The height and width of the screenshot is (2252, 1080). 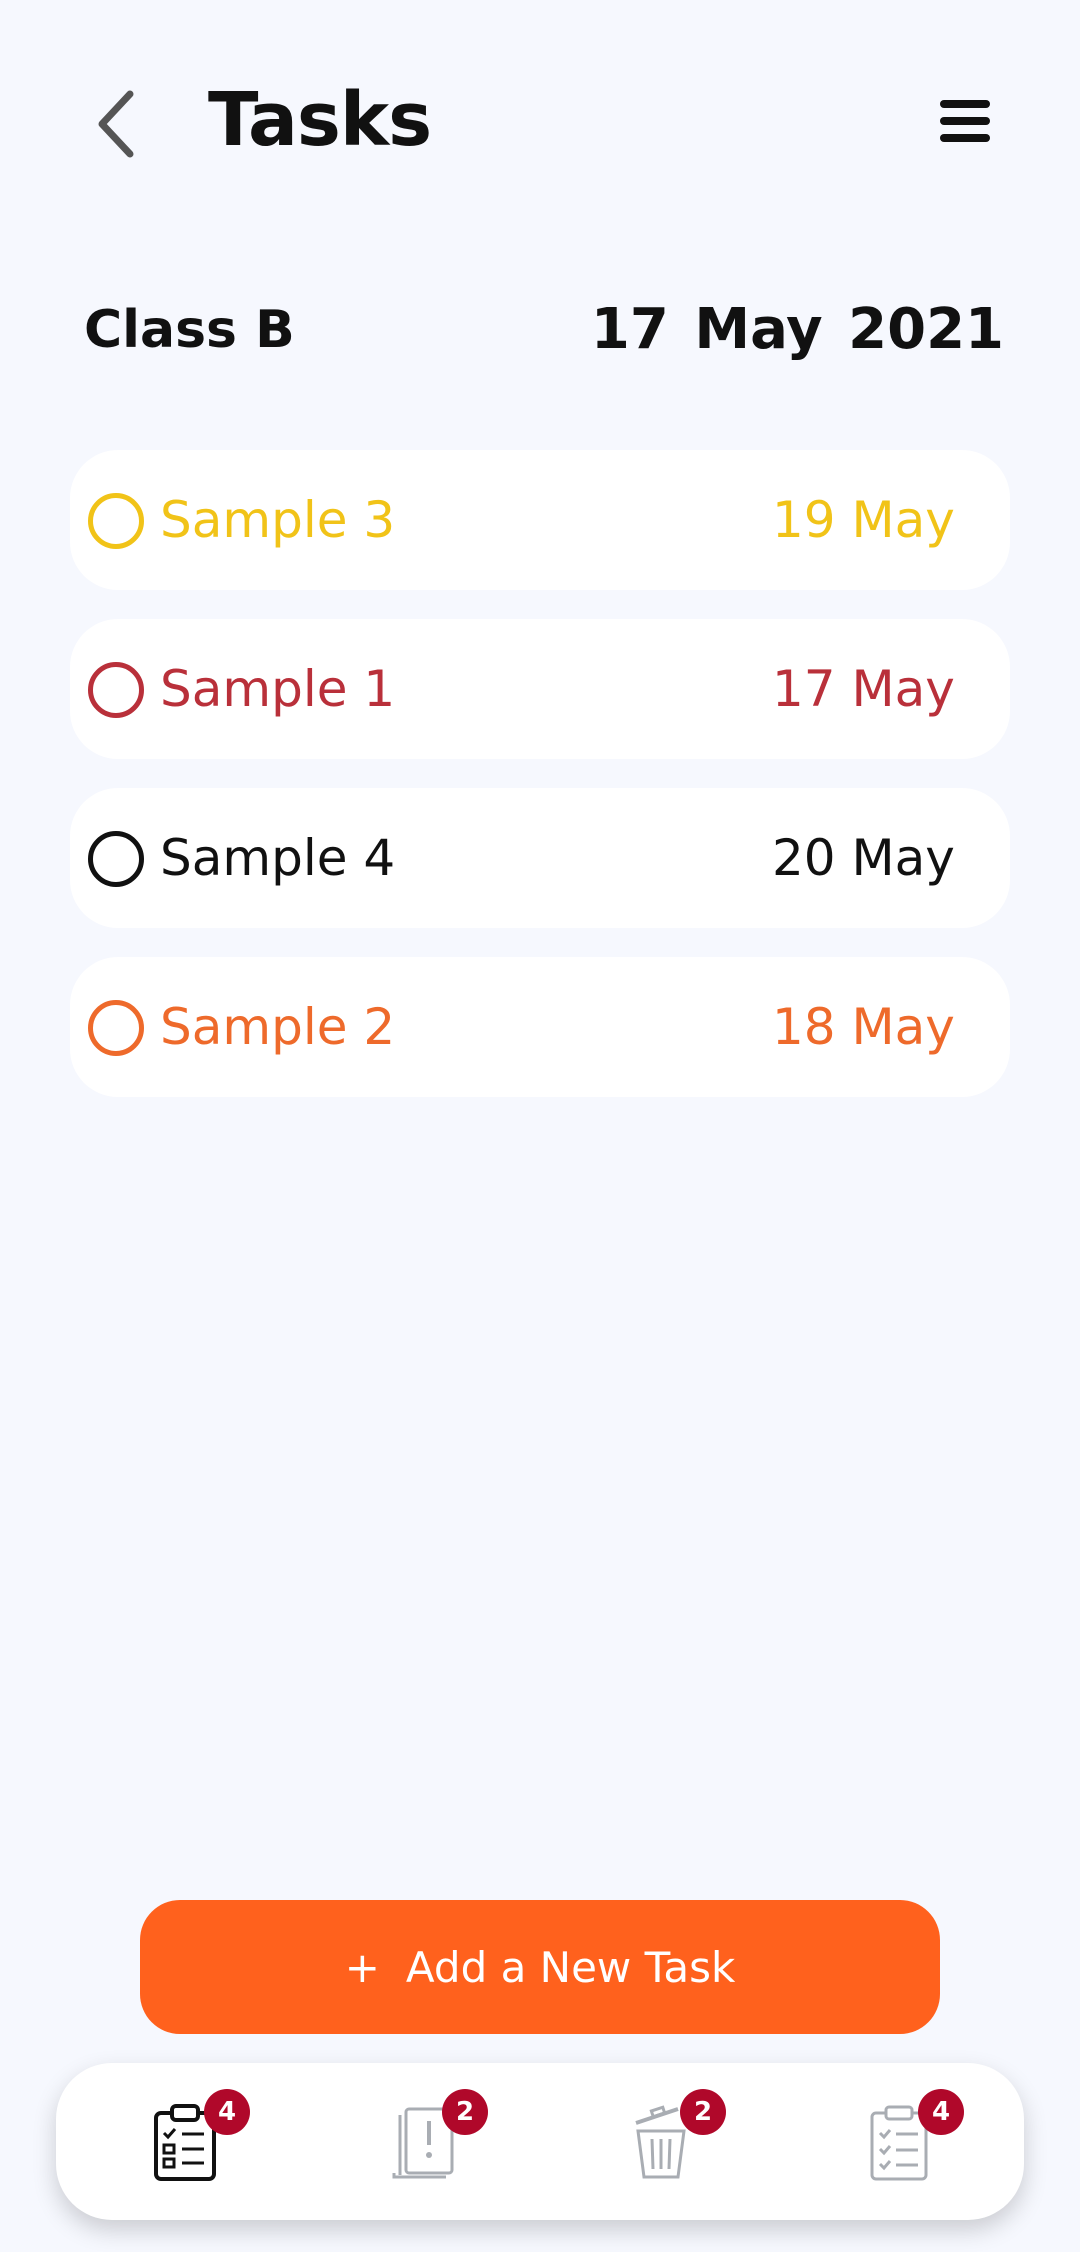 What do you see at coordinates (863, 858) in the screenshot?
I see `task-due-date: 20 May` at bounding box center [863, 858].